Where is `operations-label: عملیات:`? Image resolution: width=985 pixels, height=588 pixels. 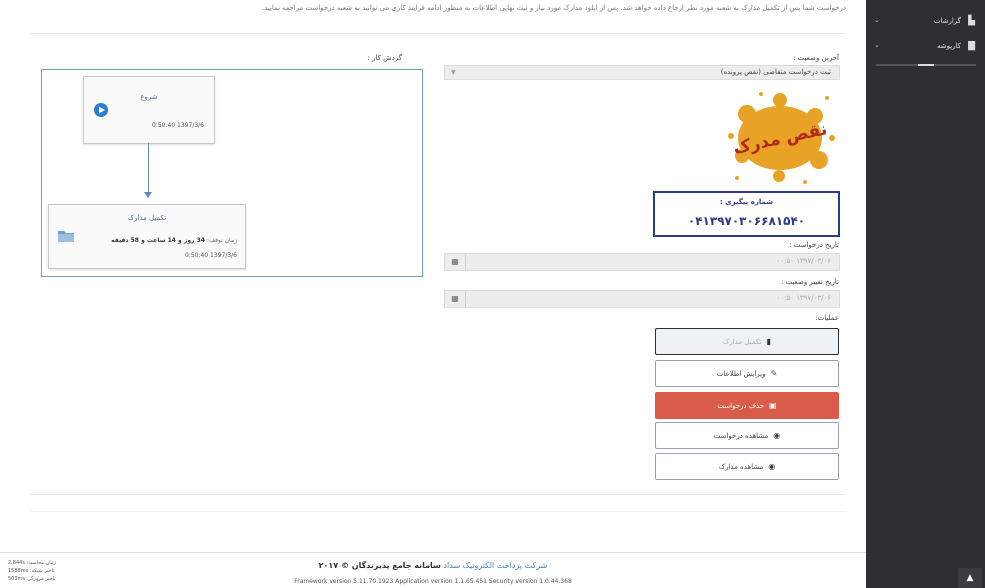
operations-label: عملیات: is located at coordinates (827, 318).